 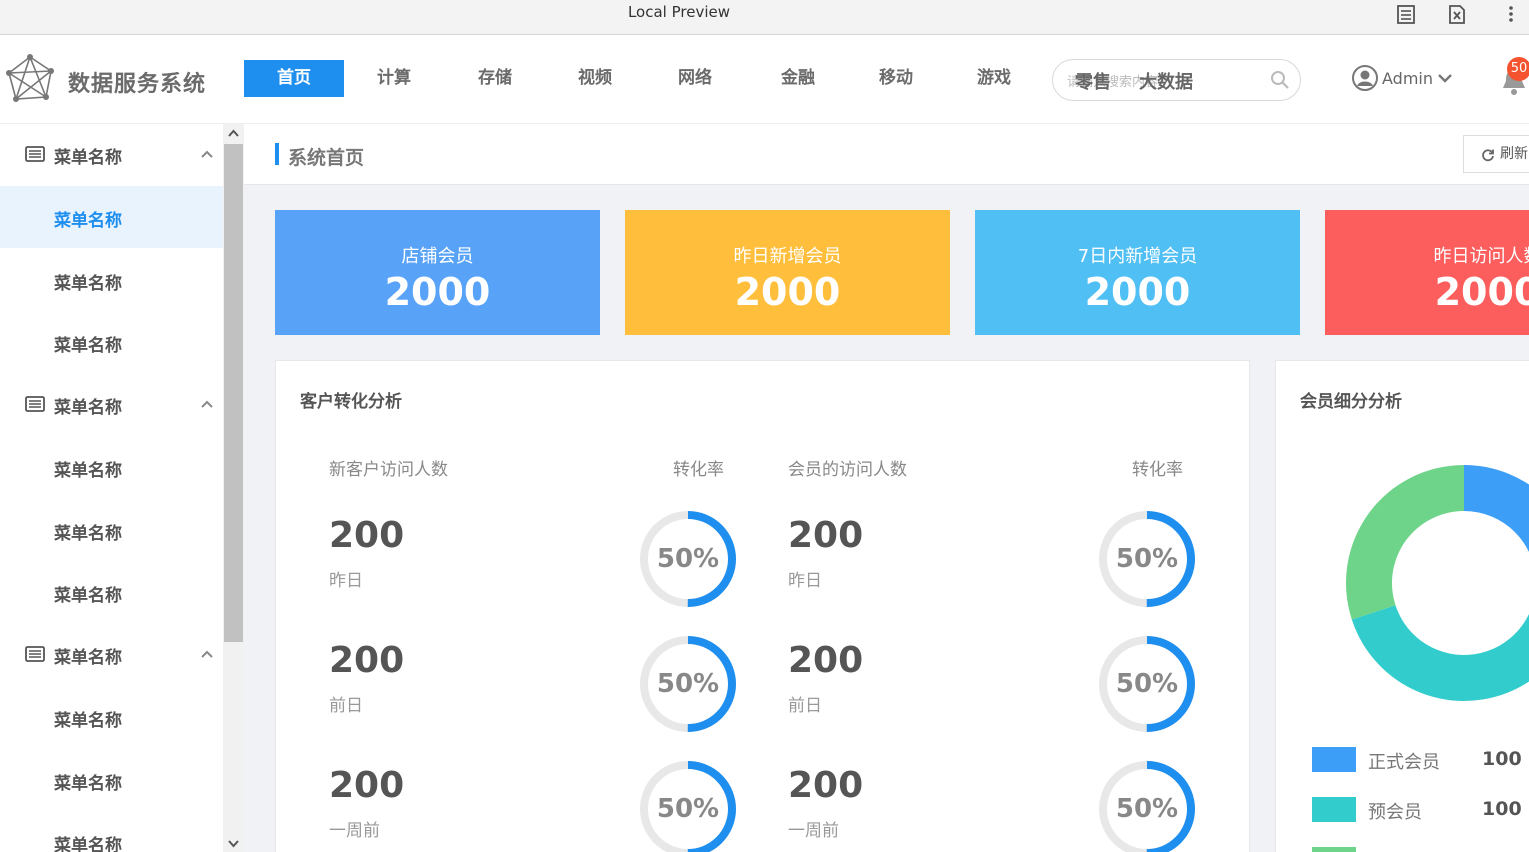 What do you see at coordinates (388, 470) in the screenshot?
I see `column-header: 新客户访问人数` at bounding box center [388, 470].